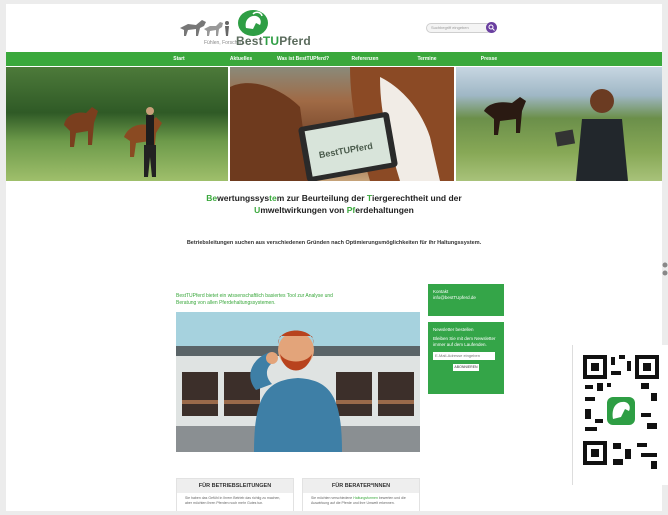 The height and width of the screenshot is (515, 668). I want to click on horse-silhouette-icon, so click(204, 28).